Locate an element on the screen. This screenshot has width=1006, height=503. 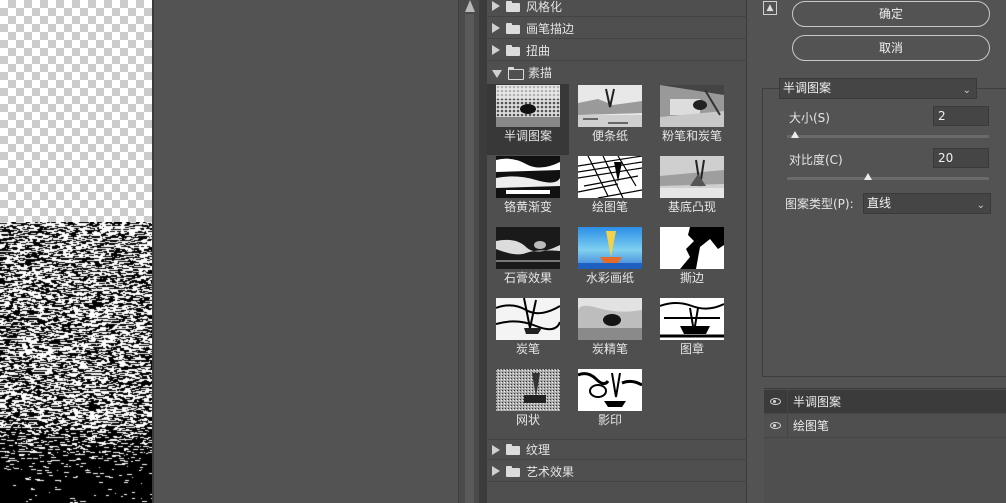
scrollbar-track is located at coordinates (469, 258).